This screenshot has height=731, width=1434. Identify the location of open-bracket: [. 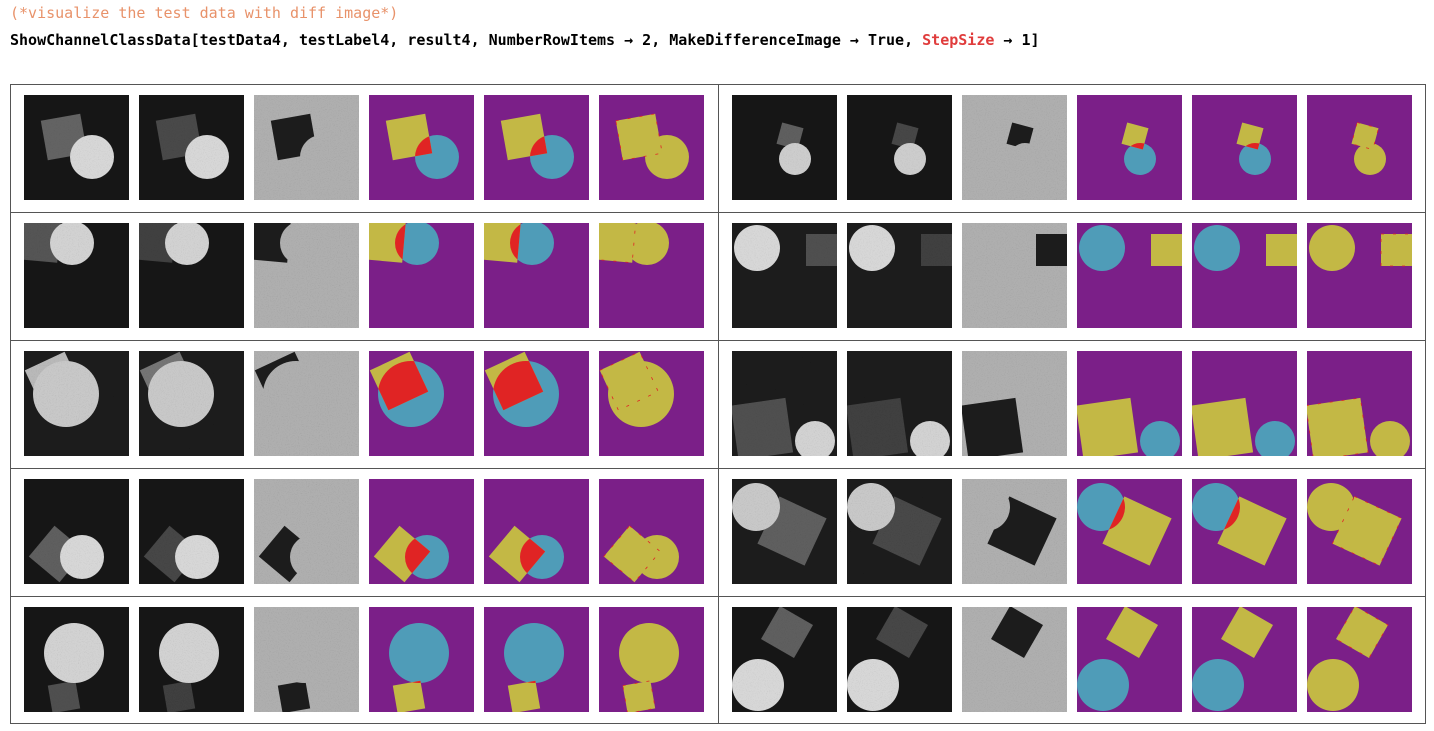
(195, 40).